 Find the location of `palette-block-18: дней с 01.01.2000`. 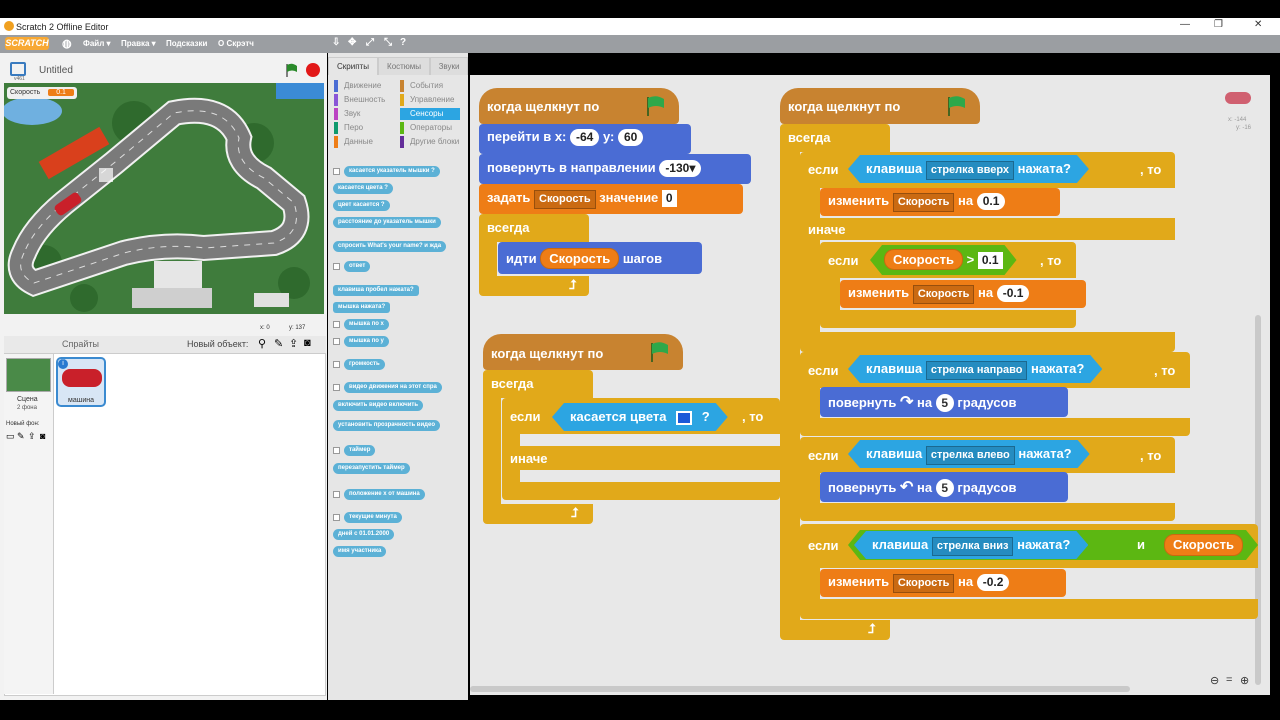

palette-block-18: дней с 01.01.2000 is located at coordinates (364, 534).